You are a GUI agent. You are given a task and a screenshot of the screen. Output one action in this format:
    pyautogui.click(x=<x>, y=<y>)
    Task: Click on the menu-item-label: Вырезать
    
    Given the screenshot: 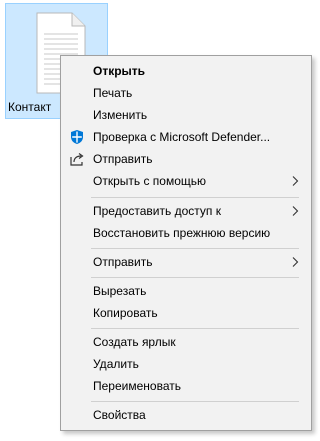 What is the action you would take?
    pyautogui.click(x=120, y=291)
    